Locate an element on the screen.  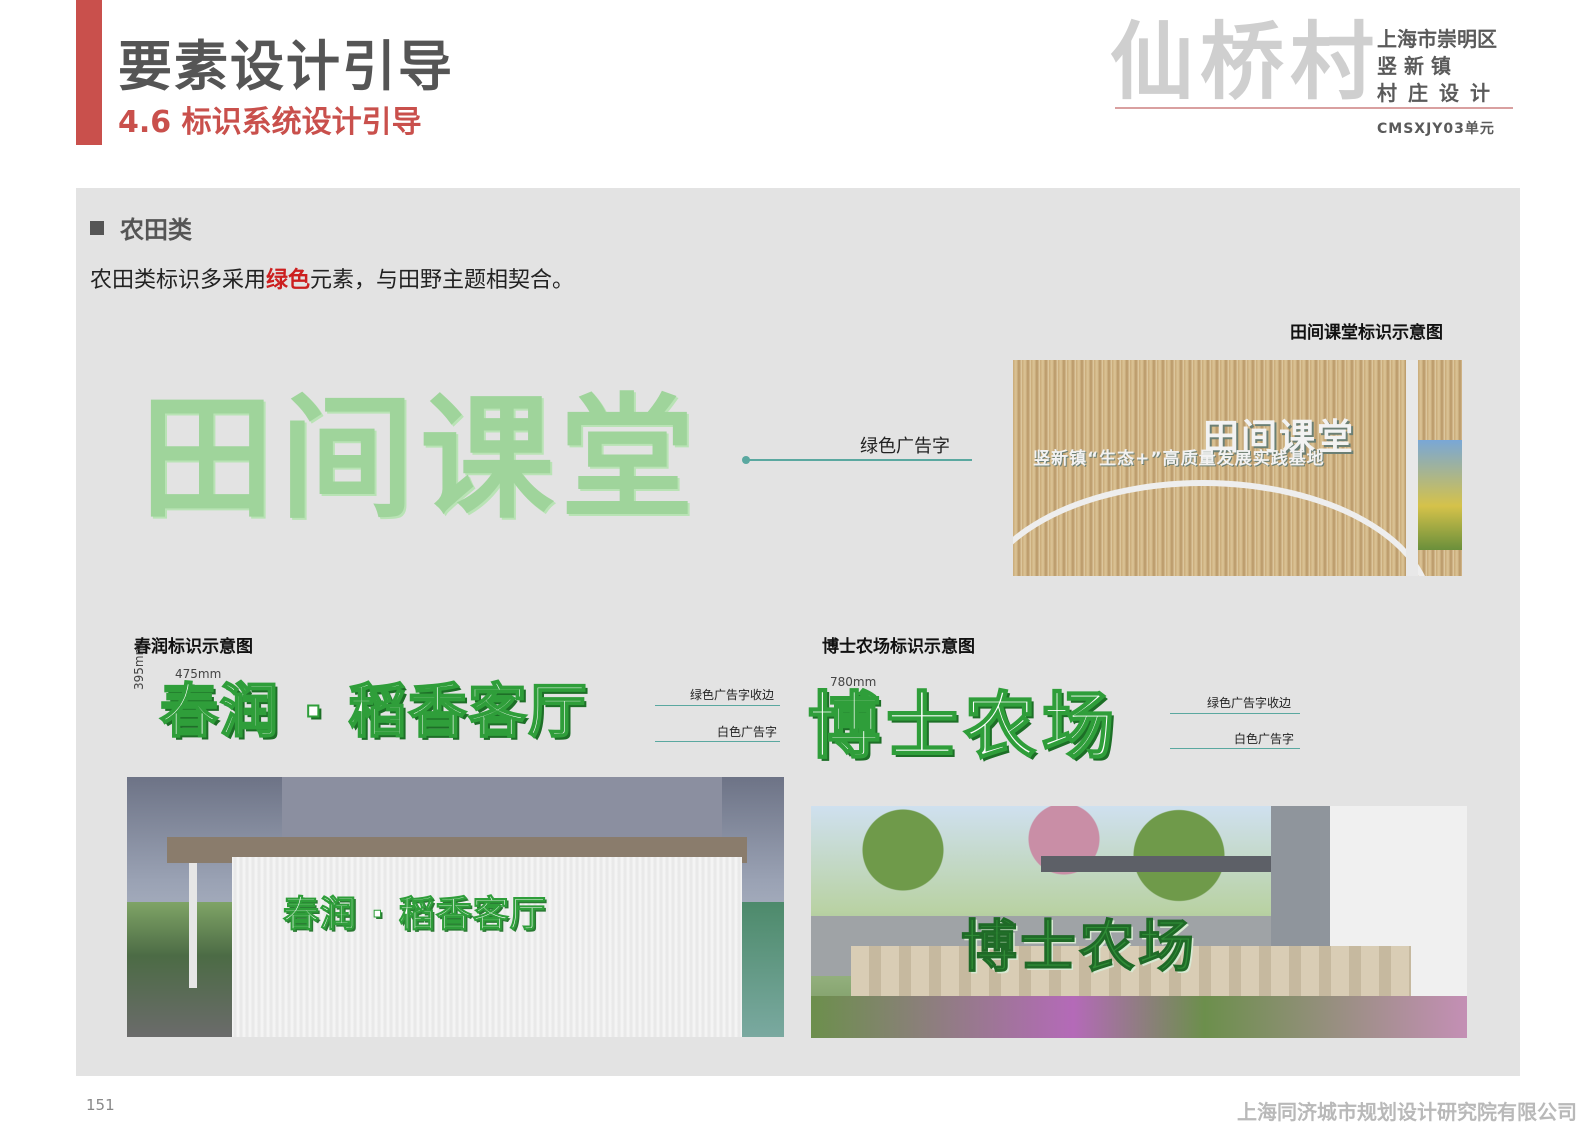
tianjian-sign-graphic: 田间课堂 is located at coordinates (420, 459).